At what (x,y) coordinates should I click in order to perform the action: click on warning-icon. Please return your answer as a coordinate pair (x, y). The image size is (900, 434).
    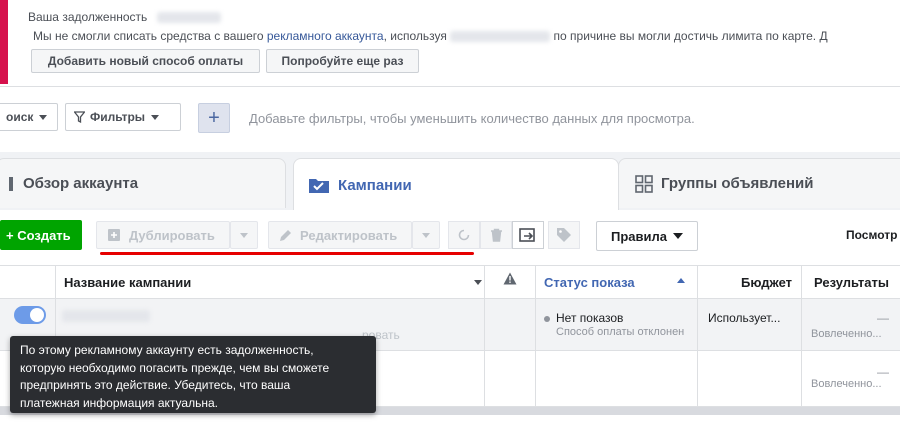
    Looking at the image, I should click on (510, 281).